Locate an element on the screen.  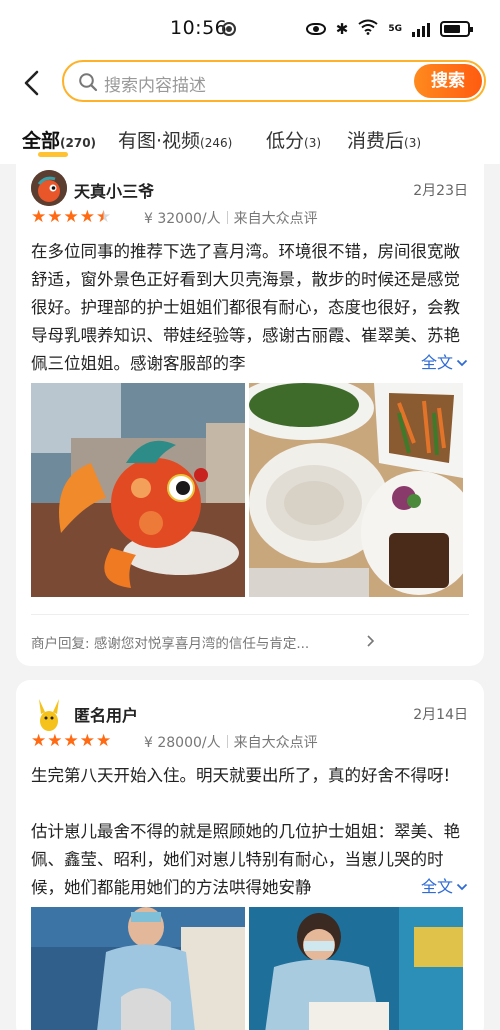
tab-low-score: 低分(3) is located at coordinates (293, 139).